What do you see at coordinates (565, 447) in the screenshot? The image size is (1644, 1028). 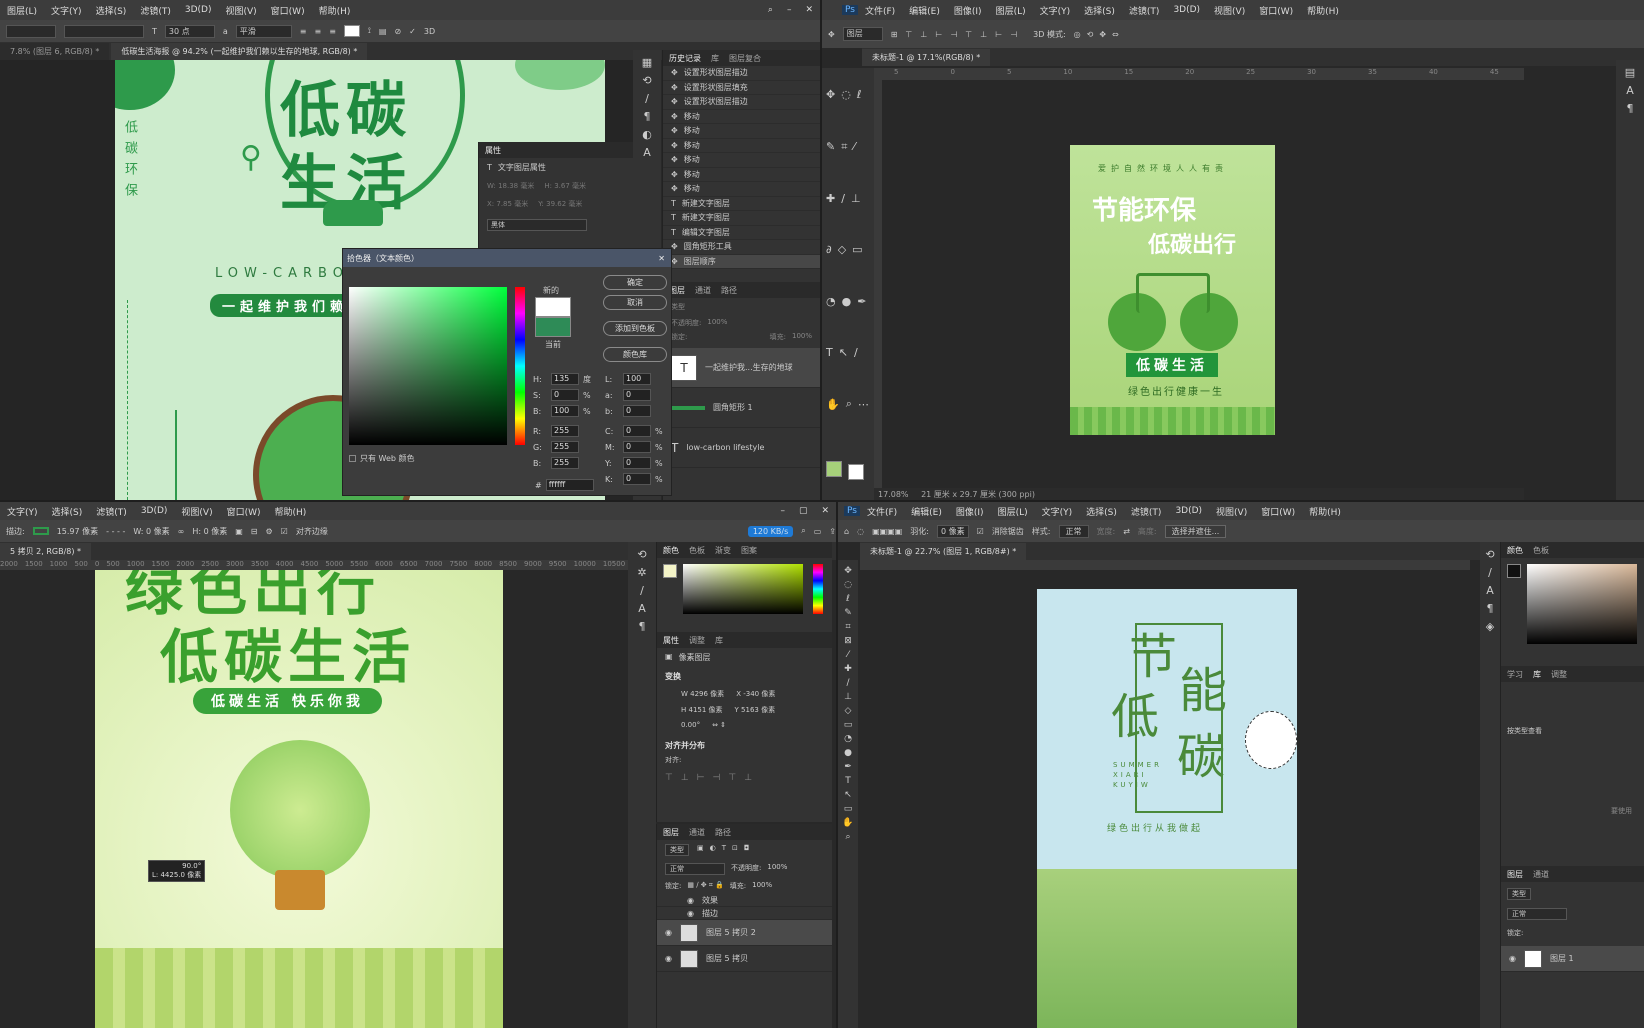 I see `color-field-input: 255` at bounding box center [565, 447].